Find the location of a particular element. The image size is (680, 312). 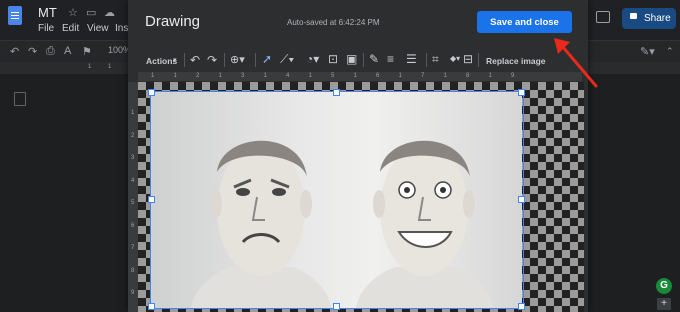

annotation-arrow is located at coordinates (576, 63).